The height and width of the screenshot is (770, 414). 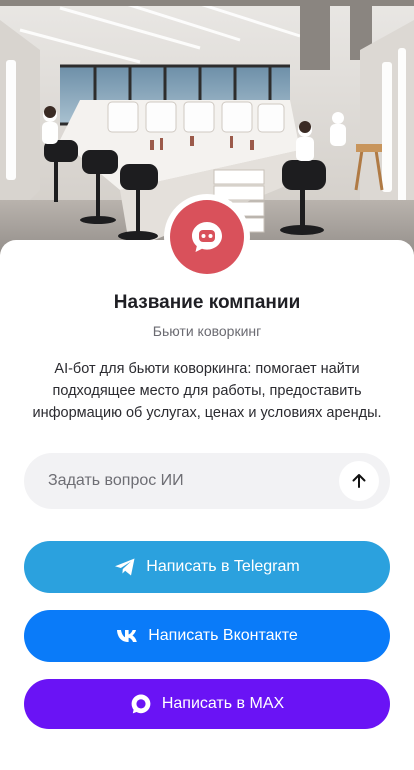 What do you see at coordinates (207, 331) in the screenshot?
I see `company-subtitle: Бьюти коворкинг` at bounding box center [207, 331].